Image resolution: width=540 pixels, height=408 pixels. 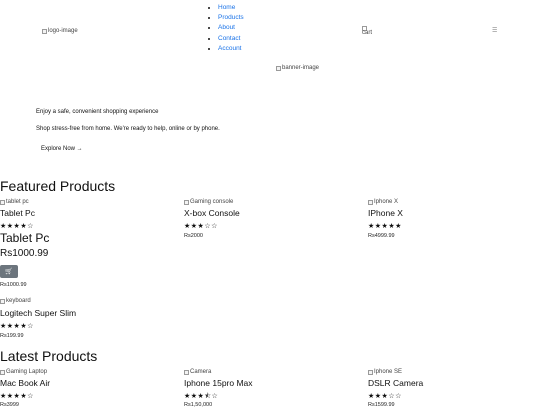 What do you see at coordinates (38, 313) in the screenshot?
I see `product-name: Logitech Super Slim` at bounding box center [38, 313].